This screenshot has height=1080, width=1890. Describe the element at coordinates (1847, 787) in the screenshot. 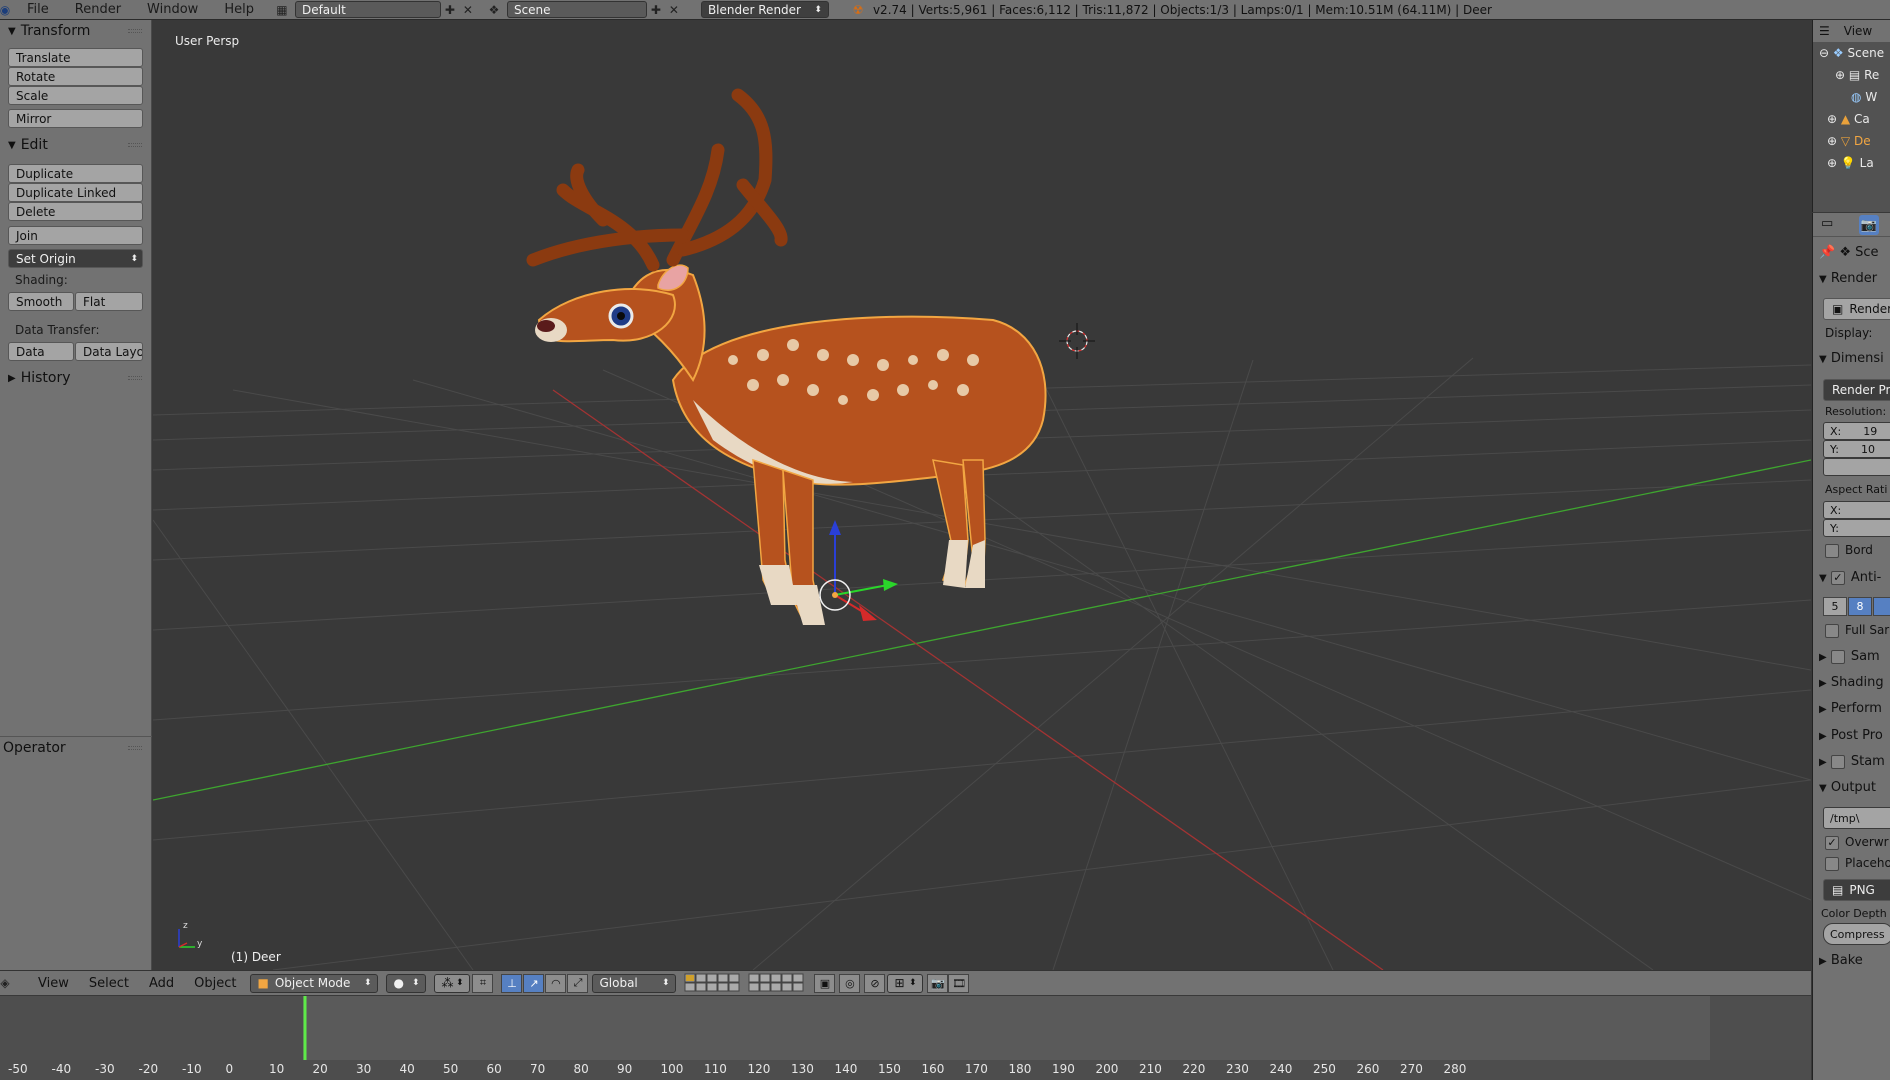

I see `output-panel-header: ▼ Output` at that location.